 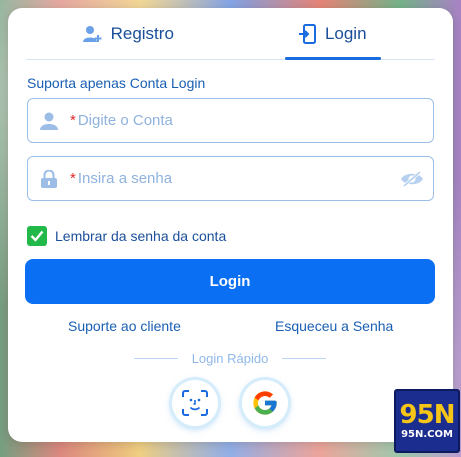 I want to click on face-id-icon, so click(x=195, y=403).